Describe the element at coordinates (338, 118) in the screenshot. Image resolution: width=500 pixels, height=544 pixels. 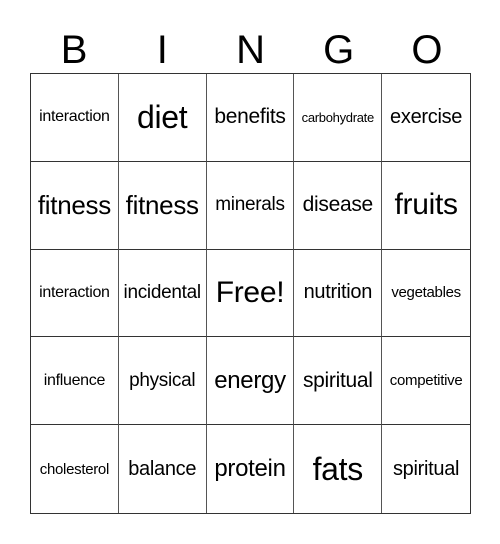
I see `bingo-cell: carbohydrate` at that location.